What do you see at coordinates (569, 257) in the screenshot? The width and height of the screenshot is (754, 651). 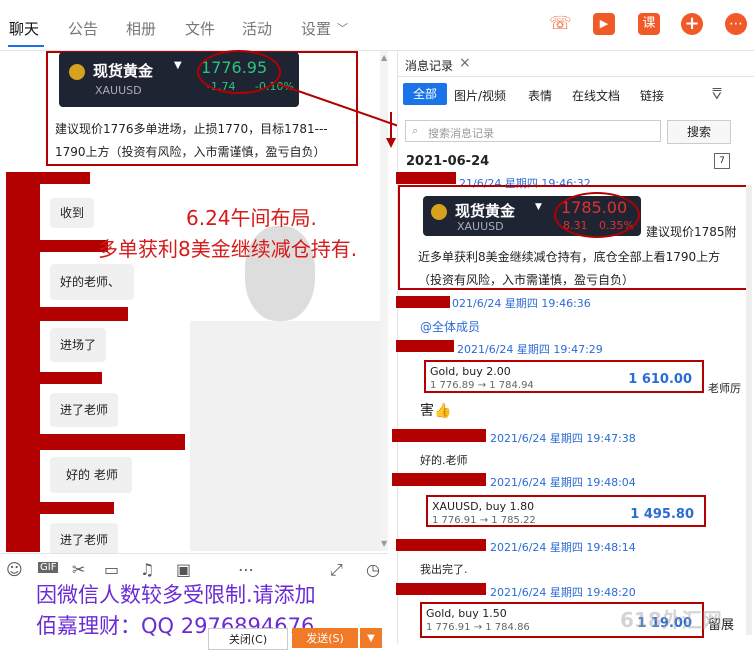 I see `history-msg1-line2: 近多单获利8美金继续减仓持有，底仓全部上看1790上方` at bounding box center [569, 257].